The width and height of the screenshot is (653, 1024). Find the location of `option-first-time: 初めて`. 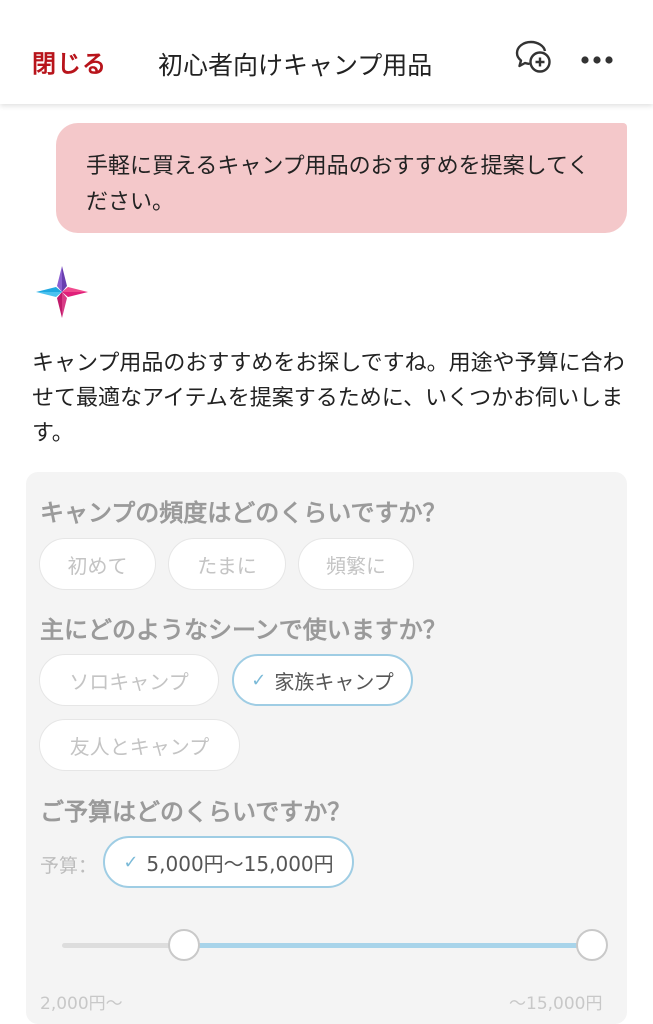

option-first-time: 初めて is located at coordinates (97, 564).